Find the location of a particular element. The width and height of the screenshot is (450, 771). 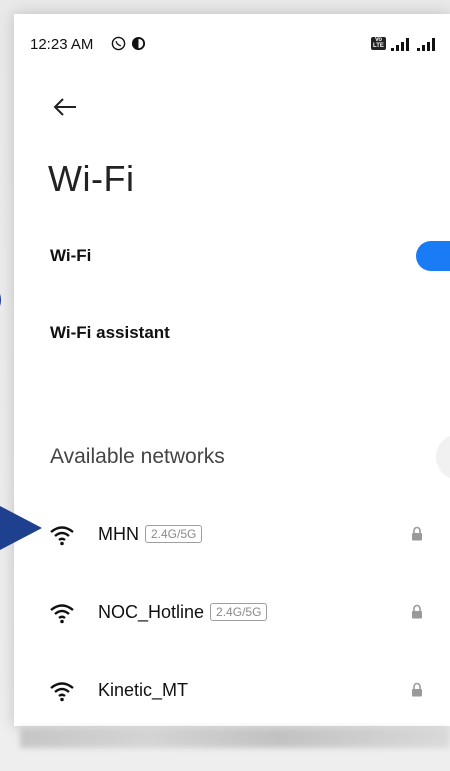

app-notification-icon is located at coordinates (138, 43).